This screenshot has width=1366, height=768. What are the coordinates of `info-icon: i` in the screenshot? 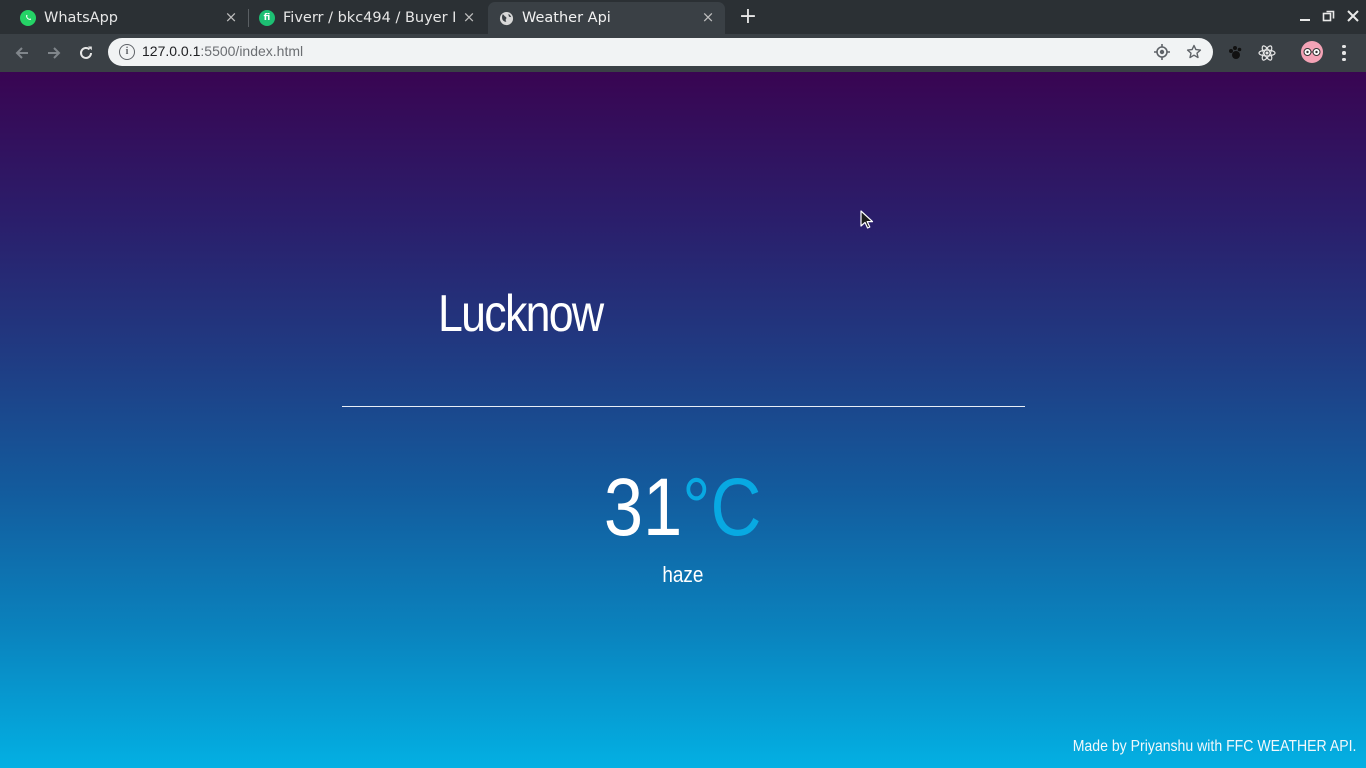 It's located at (127, 52).